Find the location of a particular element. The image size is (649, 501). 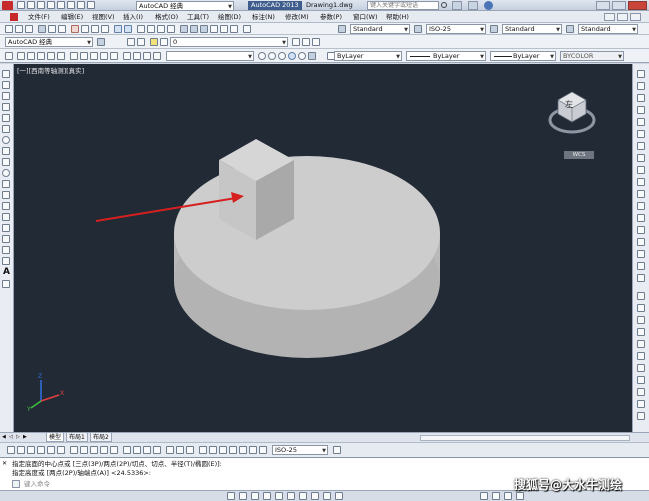

solid-tool-3-icon is located at coordinates (41, 56).